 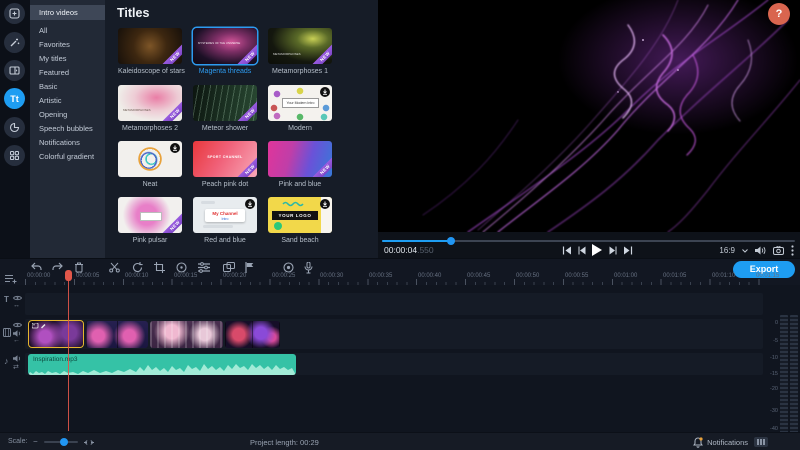 I want to click on delete-button, so click(x=79, y=267).